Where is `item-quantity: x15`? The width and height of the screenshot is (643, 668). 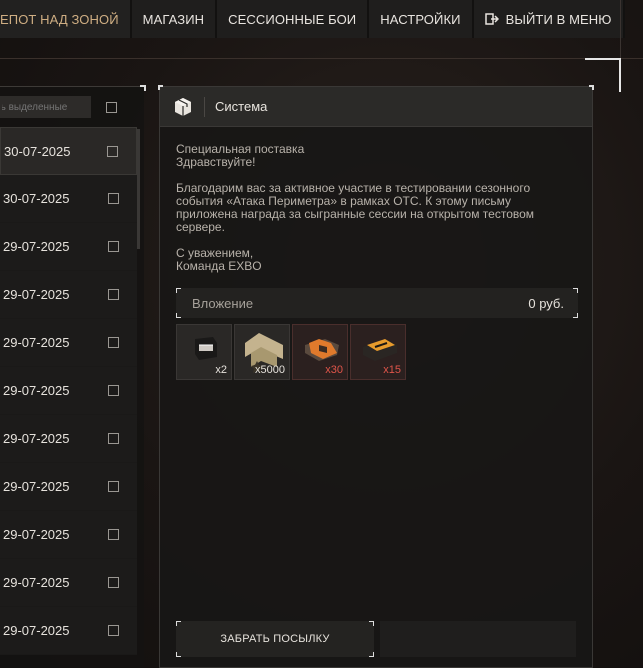 item-quantity: x15 is located at coordinates (392, 370).